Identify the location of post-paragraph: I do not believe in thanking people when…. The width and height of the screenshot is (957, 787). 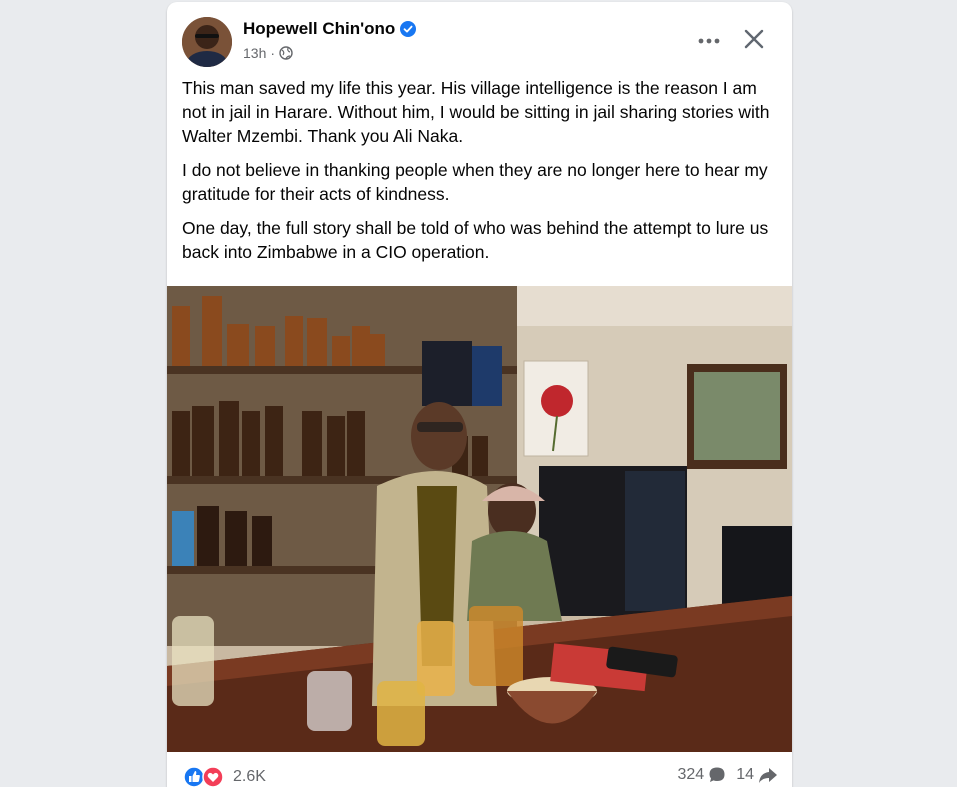
(475, 182).